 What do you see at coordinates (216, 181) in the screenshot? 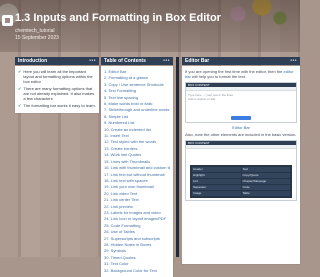
I see `menu-item: List` at bounding box center [216, 181].